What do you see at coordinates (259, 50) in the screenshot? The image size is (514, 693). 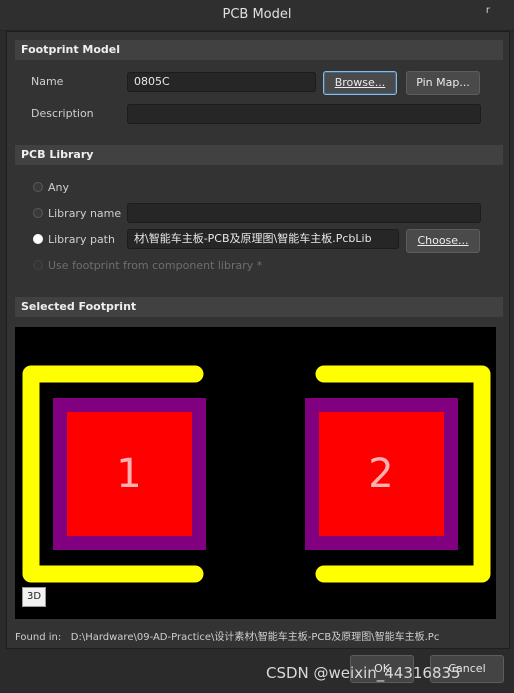 I see `footprint-model-header: Footprint Model` at bounding box center [259, 50].